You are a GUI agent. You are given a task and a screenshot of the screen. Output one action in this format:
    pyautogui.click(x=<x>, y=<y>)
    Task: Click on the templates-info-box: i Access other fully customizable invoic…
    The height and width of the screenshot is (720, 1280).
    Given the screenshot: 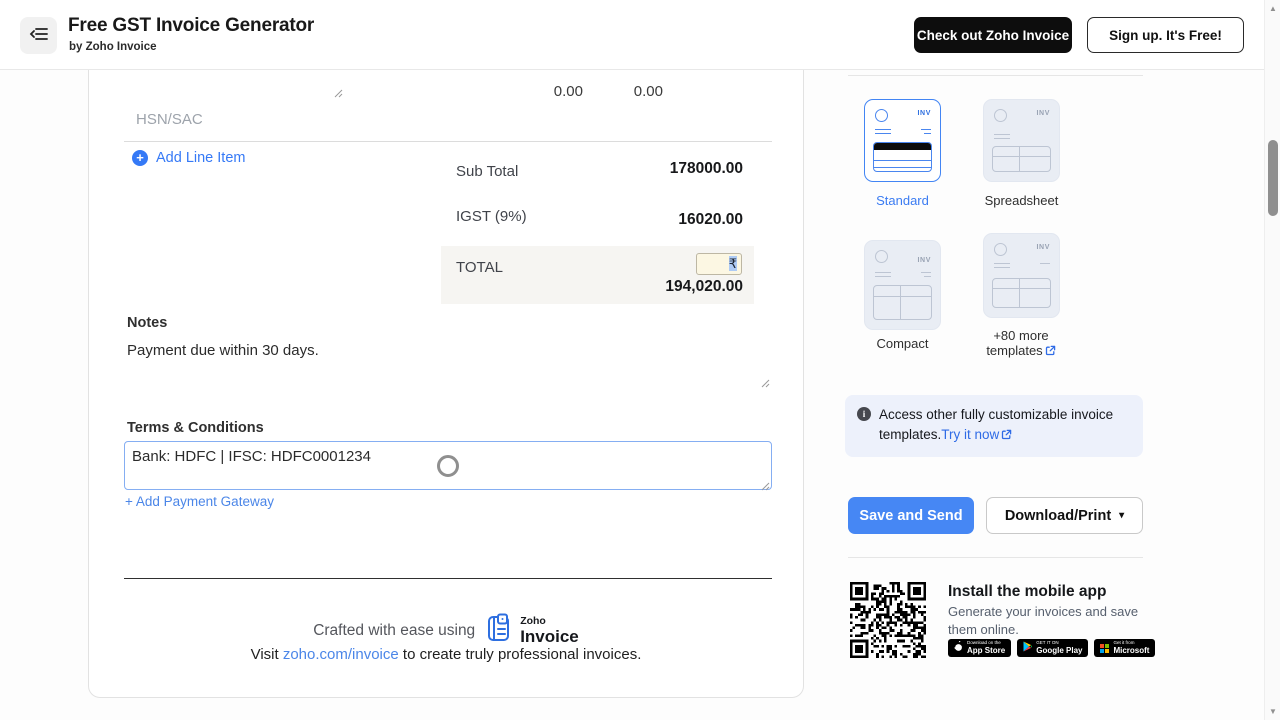 What is the action you would take?
    pyautogui.click(x=994, y=426)
    